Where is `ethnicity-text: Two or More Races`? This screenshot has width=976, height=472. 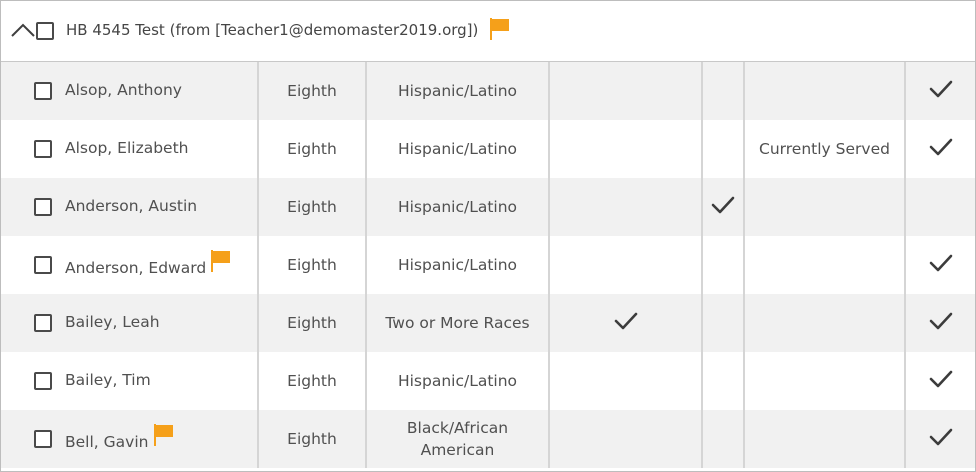 ethnicity-text: Two or More Races is located at coordinates (457, 323).